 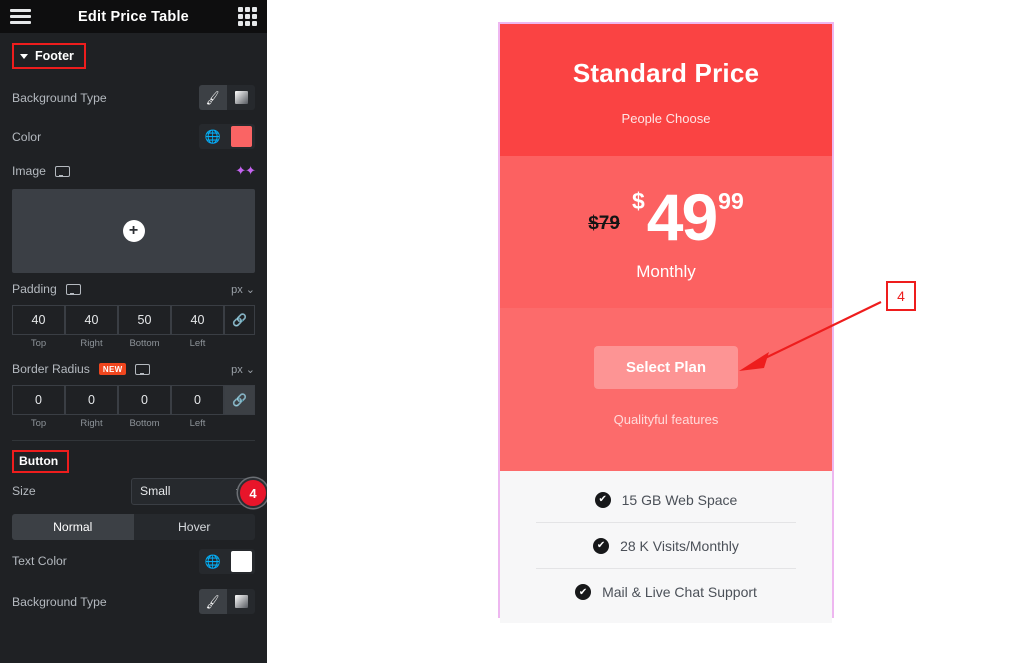 I want to click on subsection-button-label: Button, so click(x=41, y=461).